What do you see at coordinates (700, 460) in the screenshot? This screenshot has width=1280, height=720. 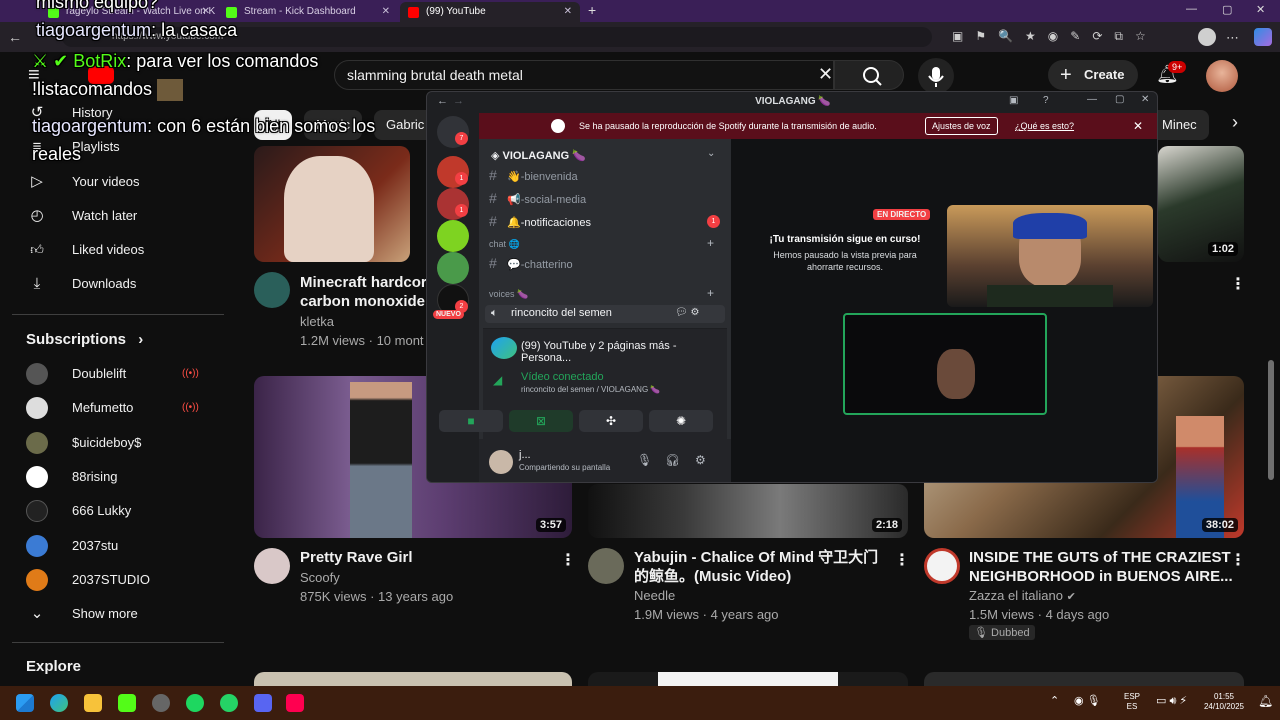 I see `user-settings-gear-icon: ⚙` at bounding box center [700, 460].